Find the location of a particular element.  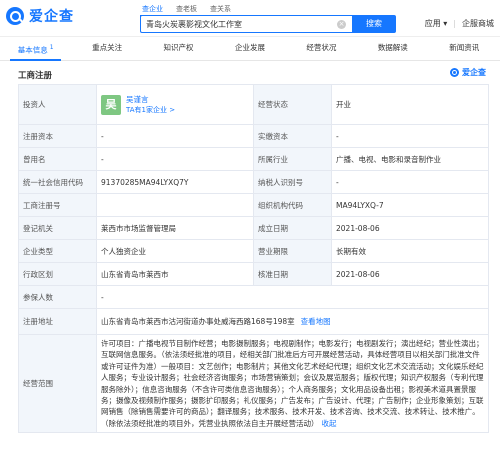

table-row: 投资人 吴 吴谨言 TA有1家企业 > 经营状态 开业 is located at coordinates (253, 104).